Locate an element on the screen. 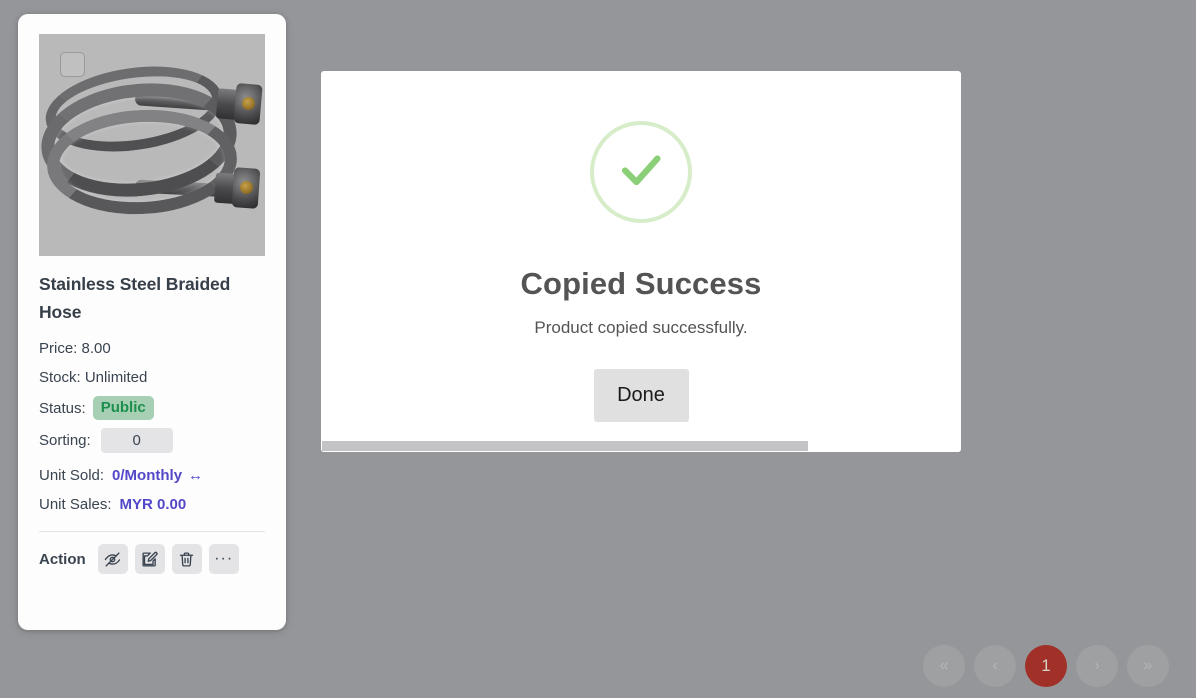 The height and width of the screenshot is (698, 1196). product-status-label: Status: is located at coordinates (62, 408).